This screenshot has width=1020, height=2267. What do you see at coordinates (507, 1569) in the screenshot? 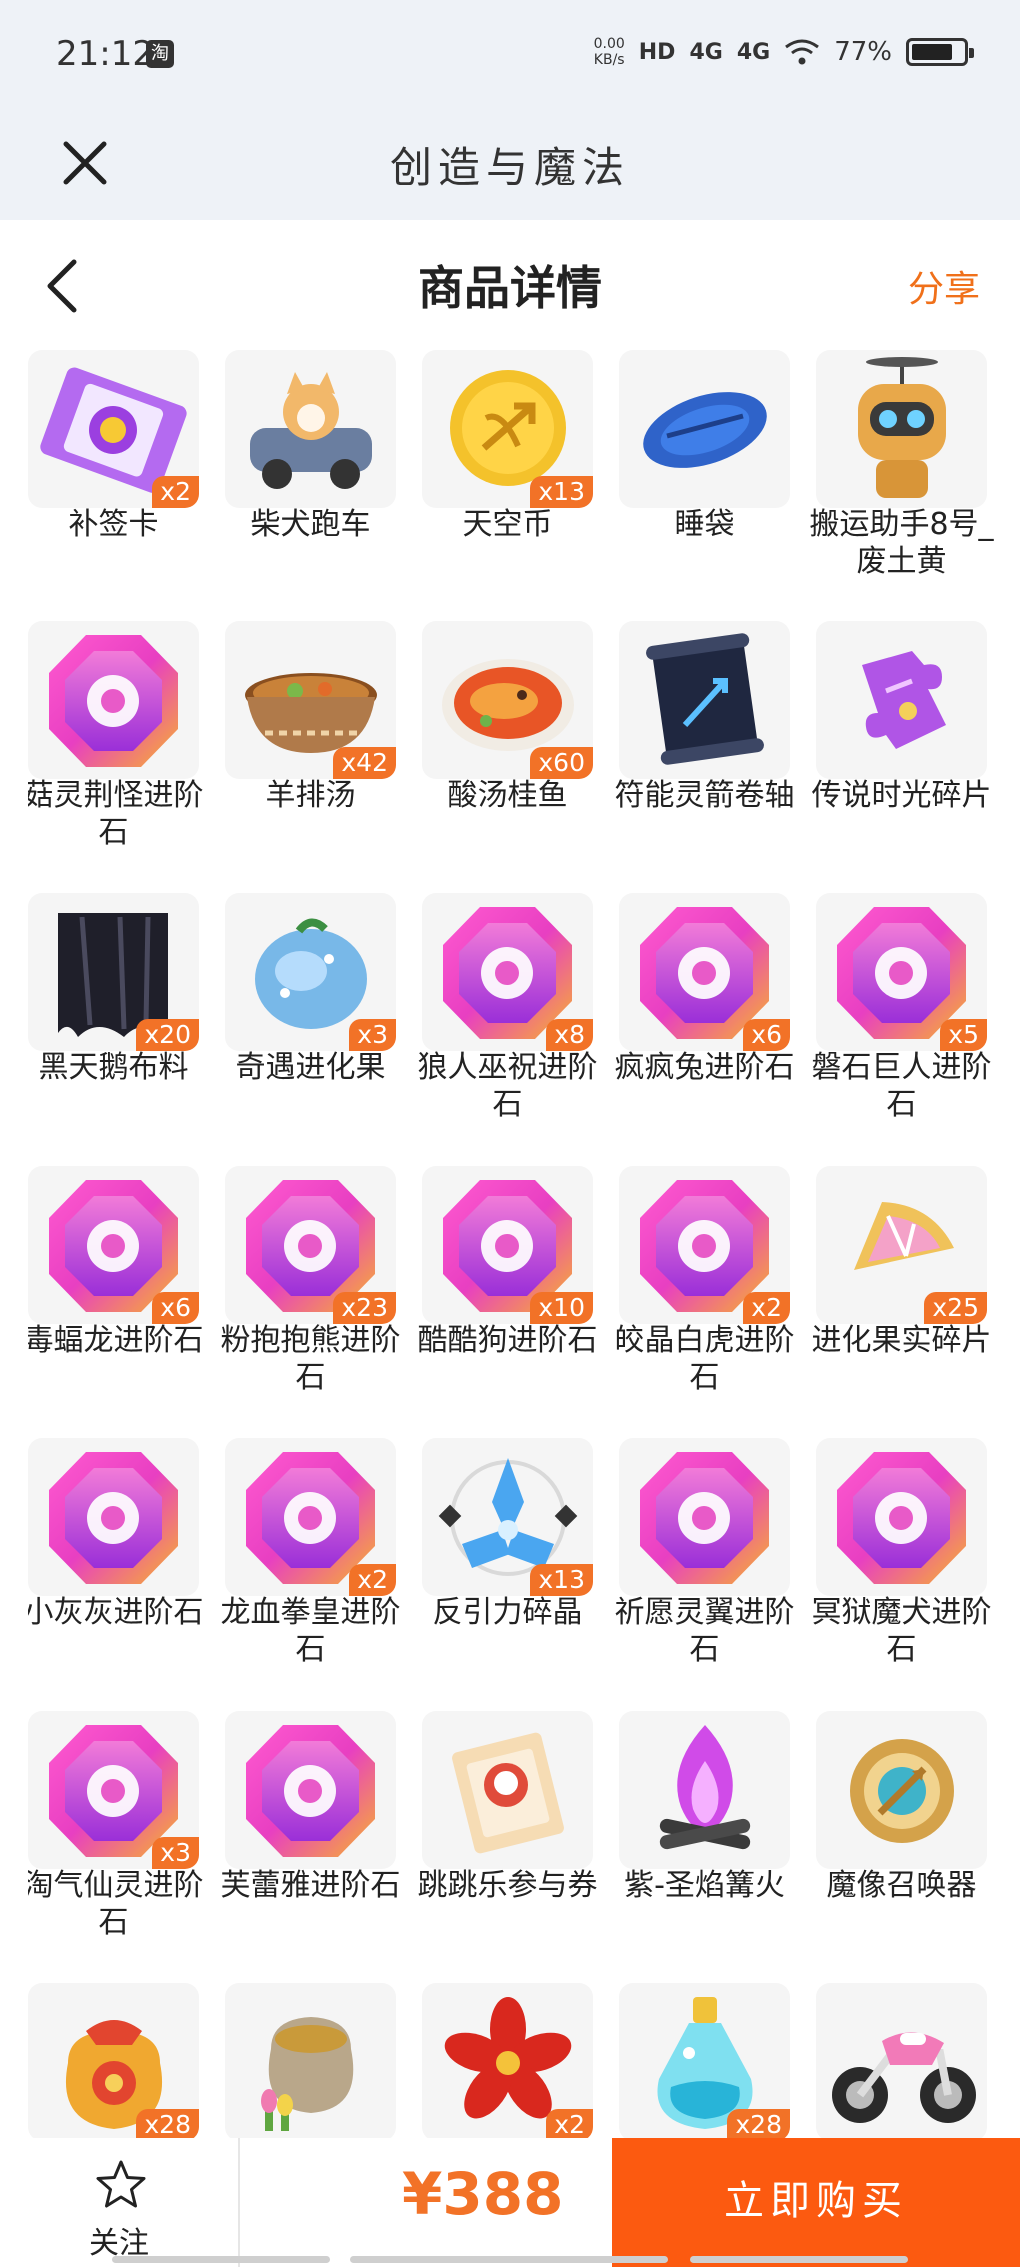
I see `item-card: x13 反引力碎晶` at bounding box center [507, 1569].